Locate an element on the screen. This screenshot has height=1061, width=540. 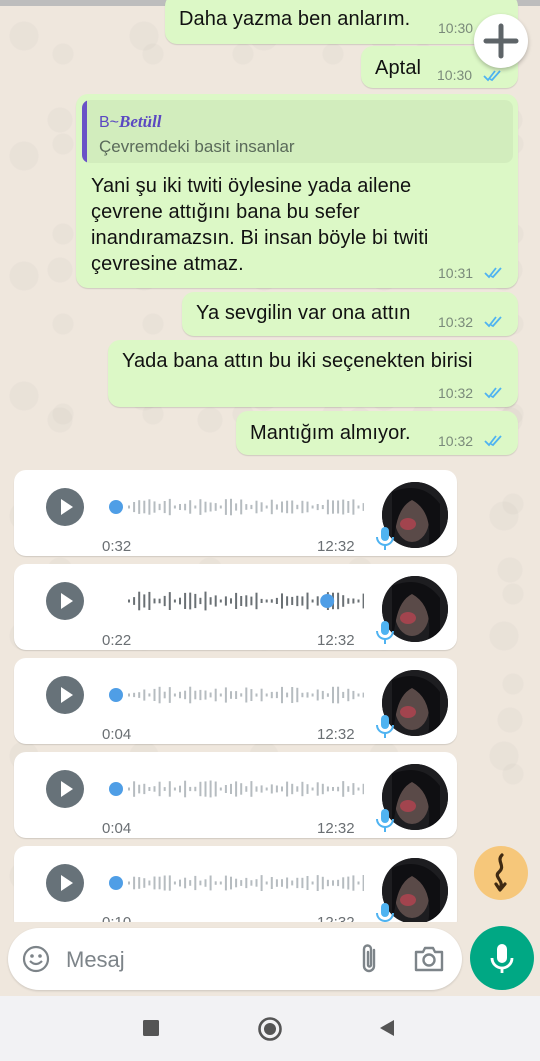
message-time: 10:31 is located at coordinates (456, 273).